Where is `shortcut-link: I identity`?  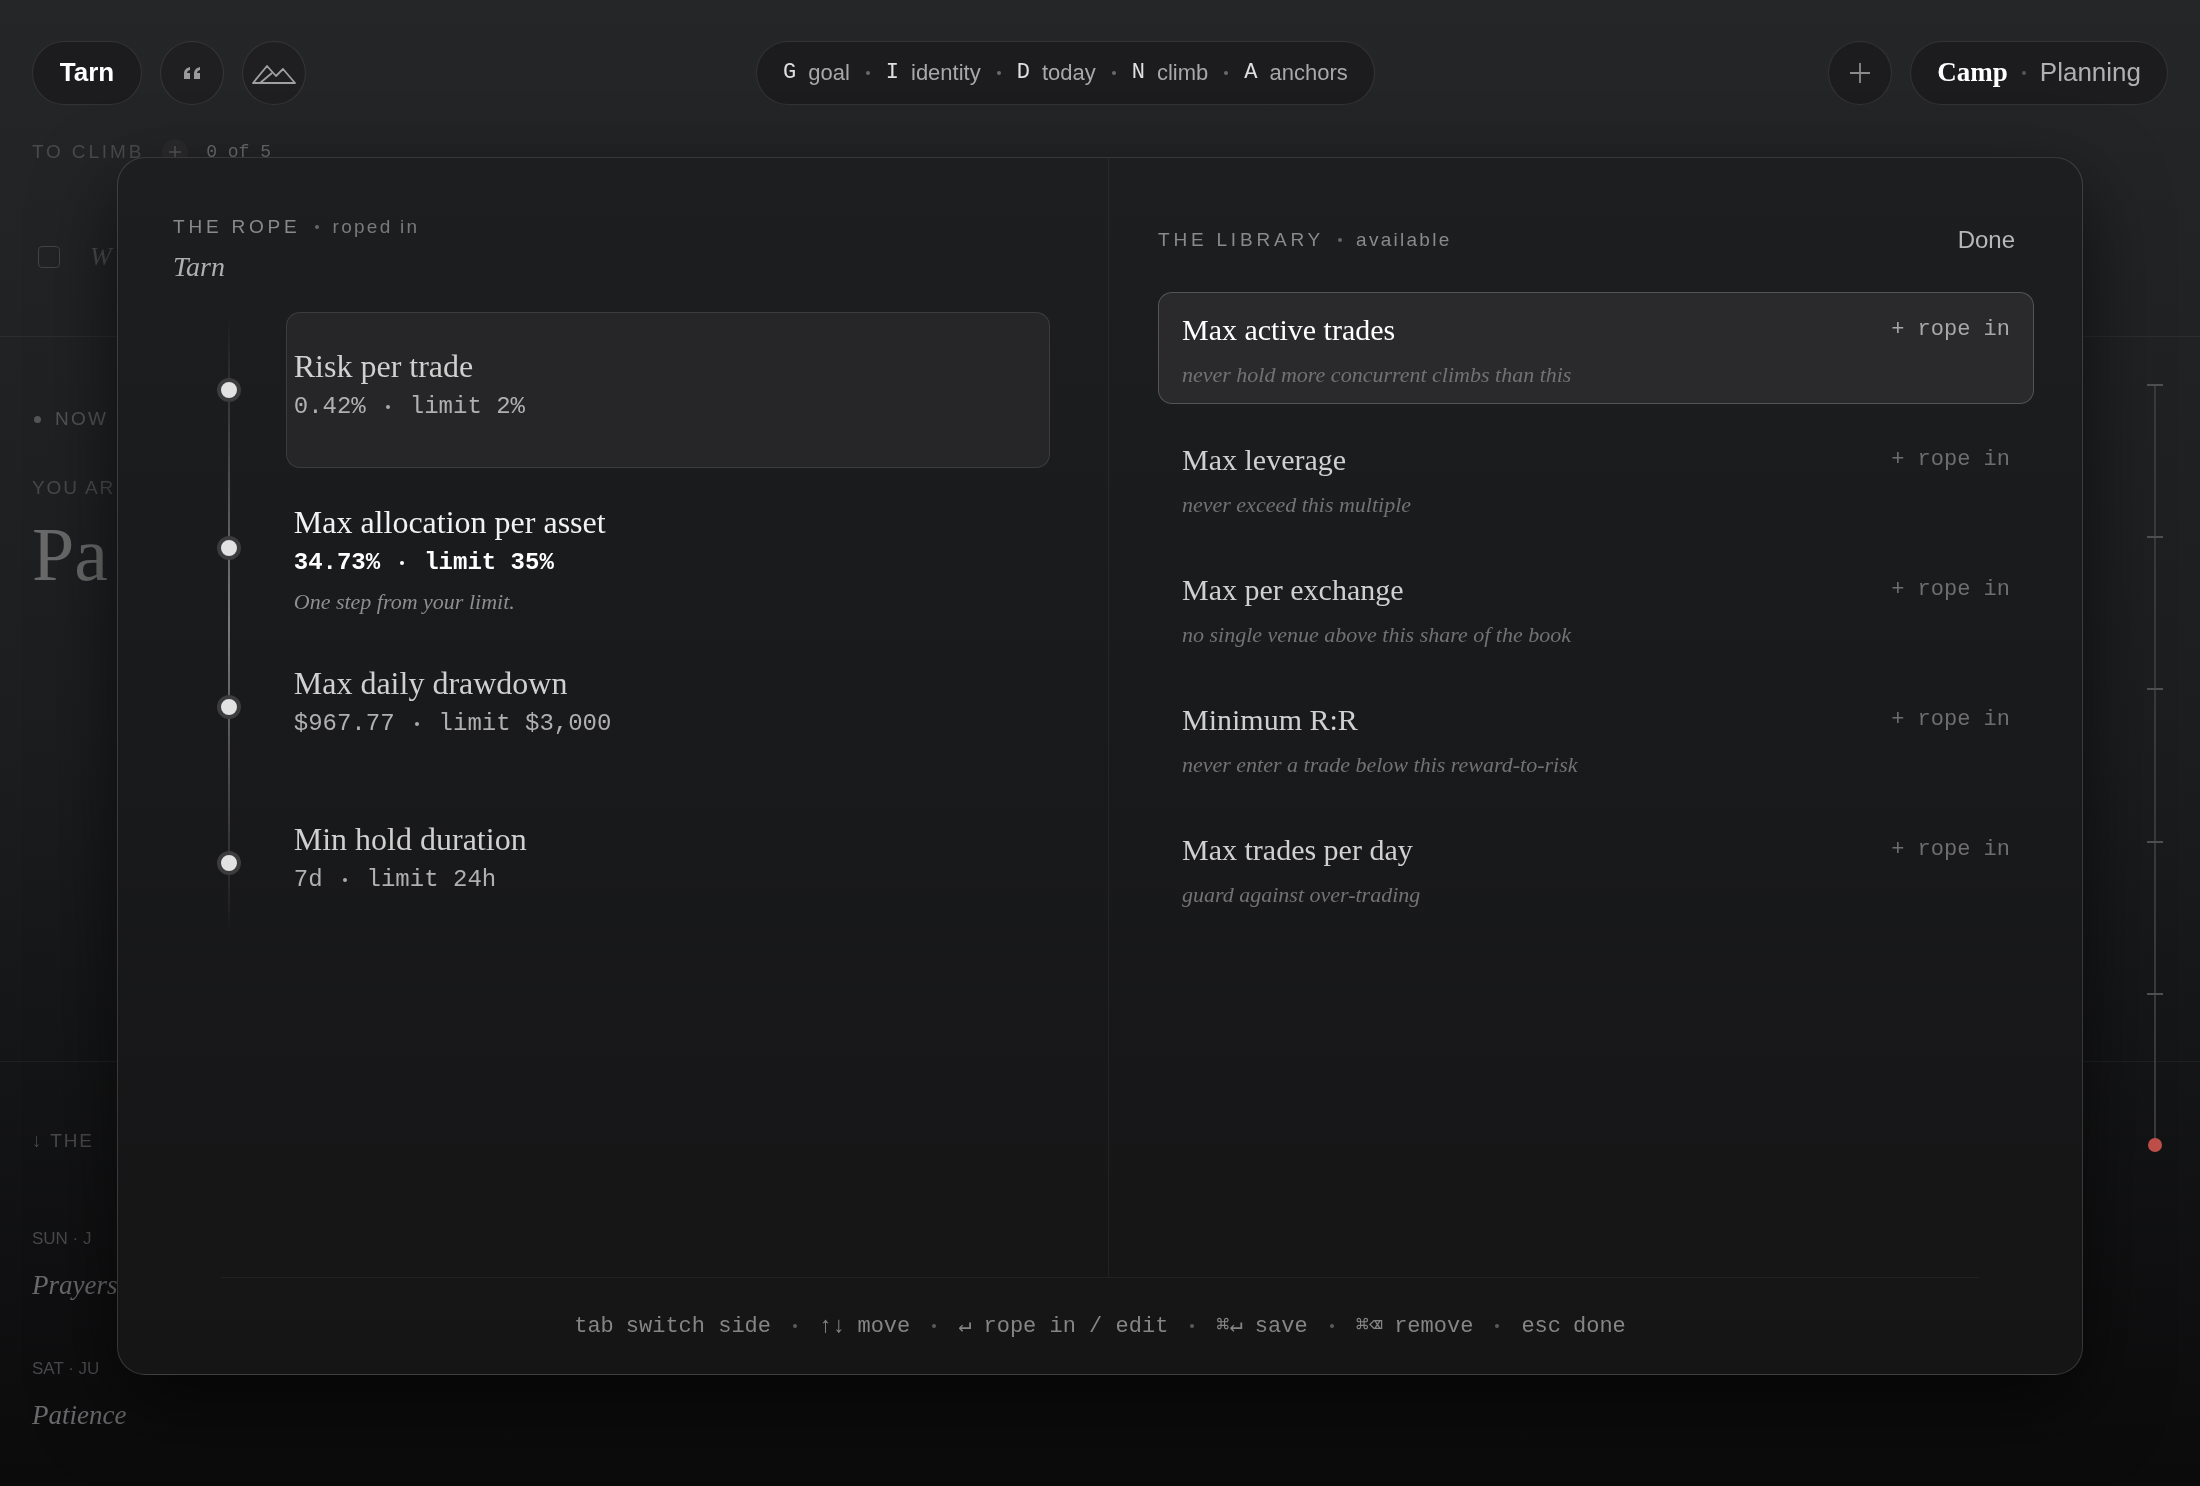
shortcut-link: I identity is located at coordinates (933, 72).